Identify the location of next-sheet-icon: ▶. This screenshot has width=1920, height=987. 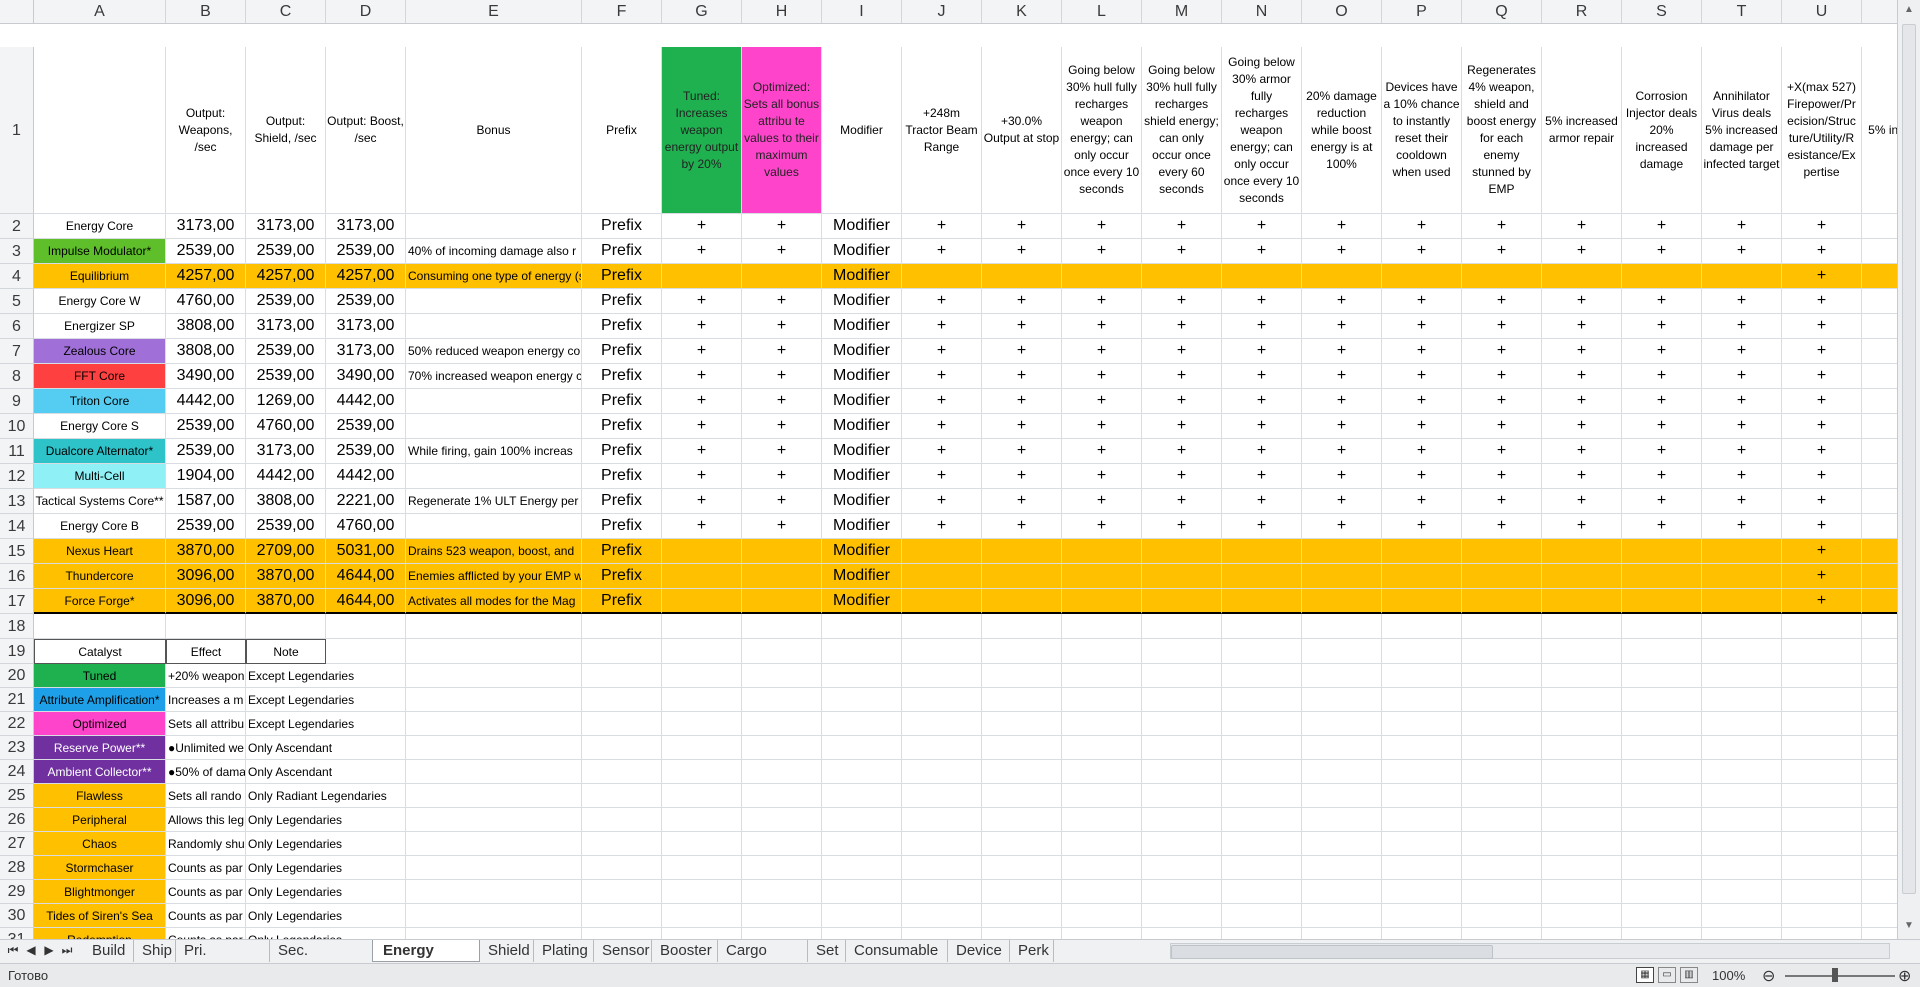
(49, 950).